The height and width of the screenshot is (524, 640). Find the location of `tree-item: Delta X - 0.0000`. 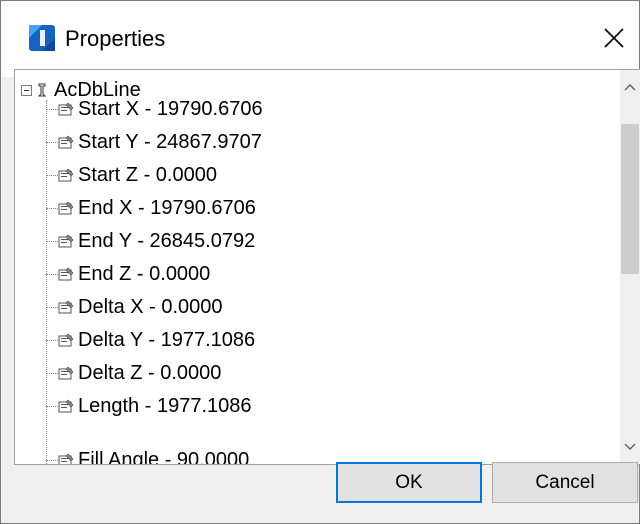

tree-item: Delta X - 0.0000 is located at coordinates (134, 307).